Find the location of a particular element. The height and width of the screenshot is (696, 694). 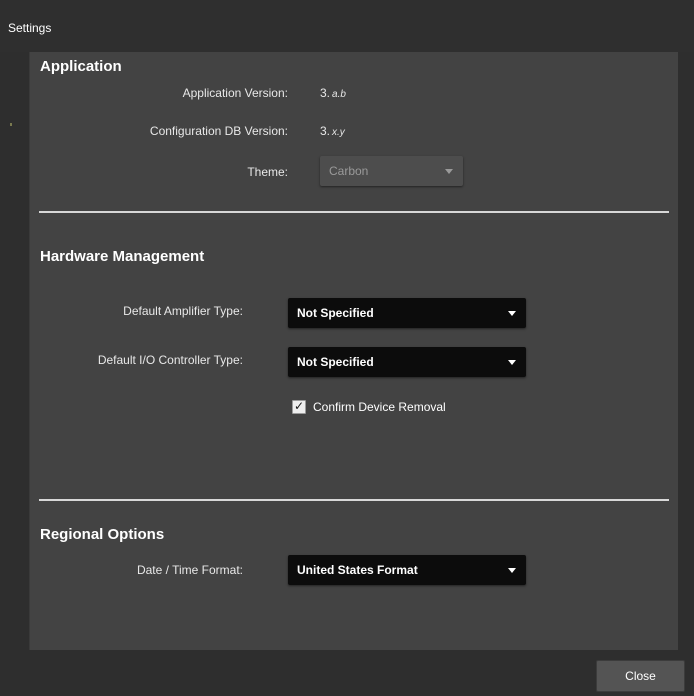

close-button: Close is located at coordinates (640, 676).